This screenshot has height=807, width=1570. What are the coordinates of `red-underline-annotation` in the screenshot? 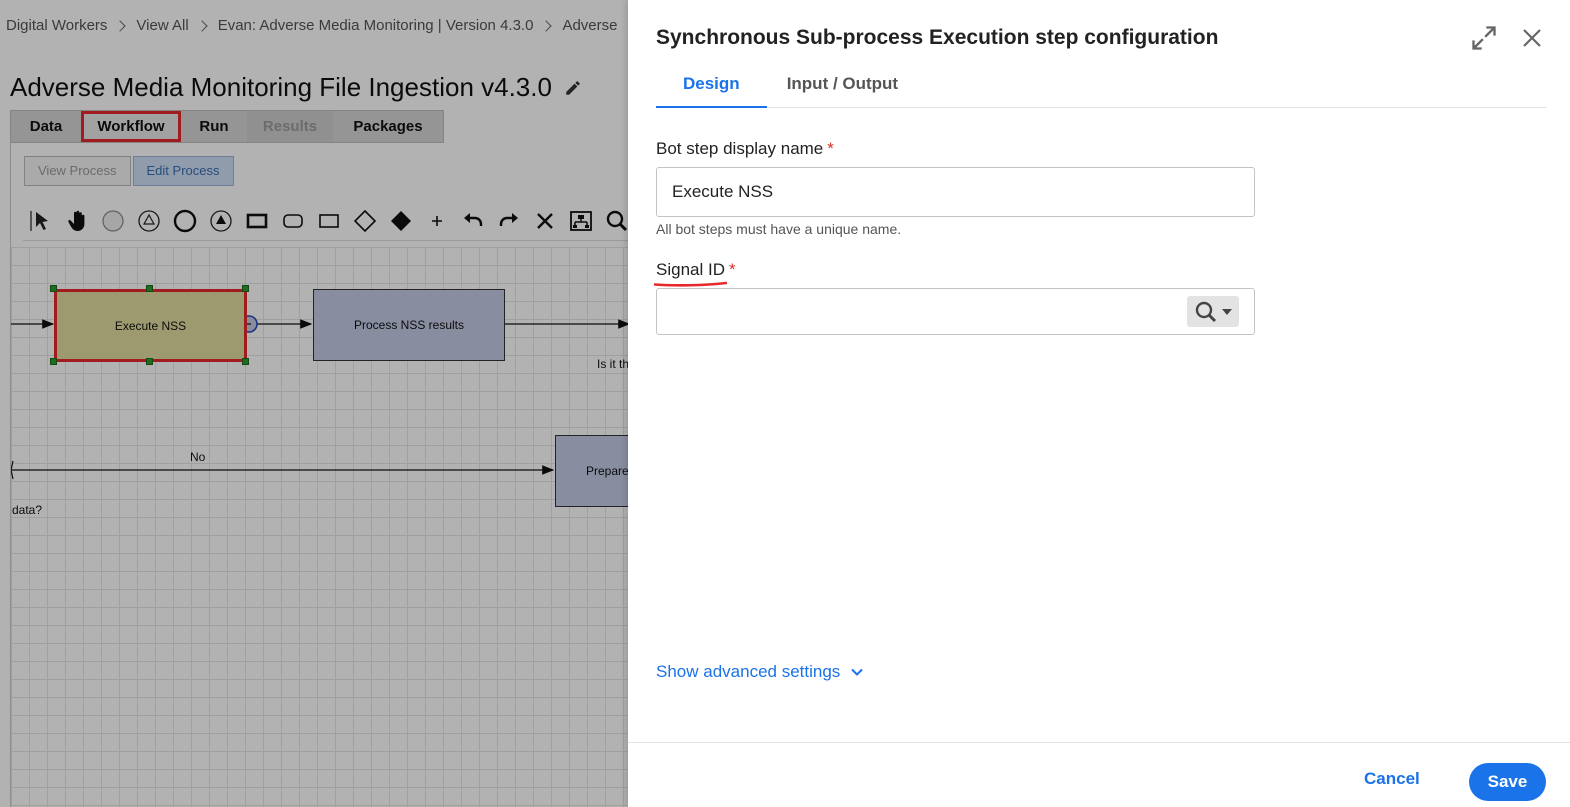 It's located at (690, 284).